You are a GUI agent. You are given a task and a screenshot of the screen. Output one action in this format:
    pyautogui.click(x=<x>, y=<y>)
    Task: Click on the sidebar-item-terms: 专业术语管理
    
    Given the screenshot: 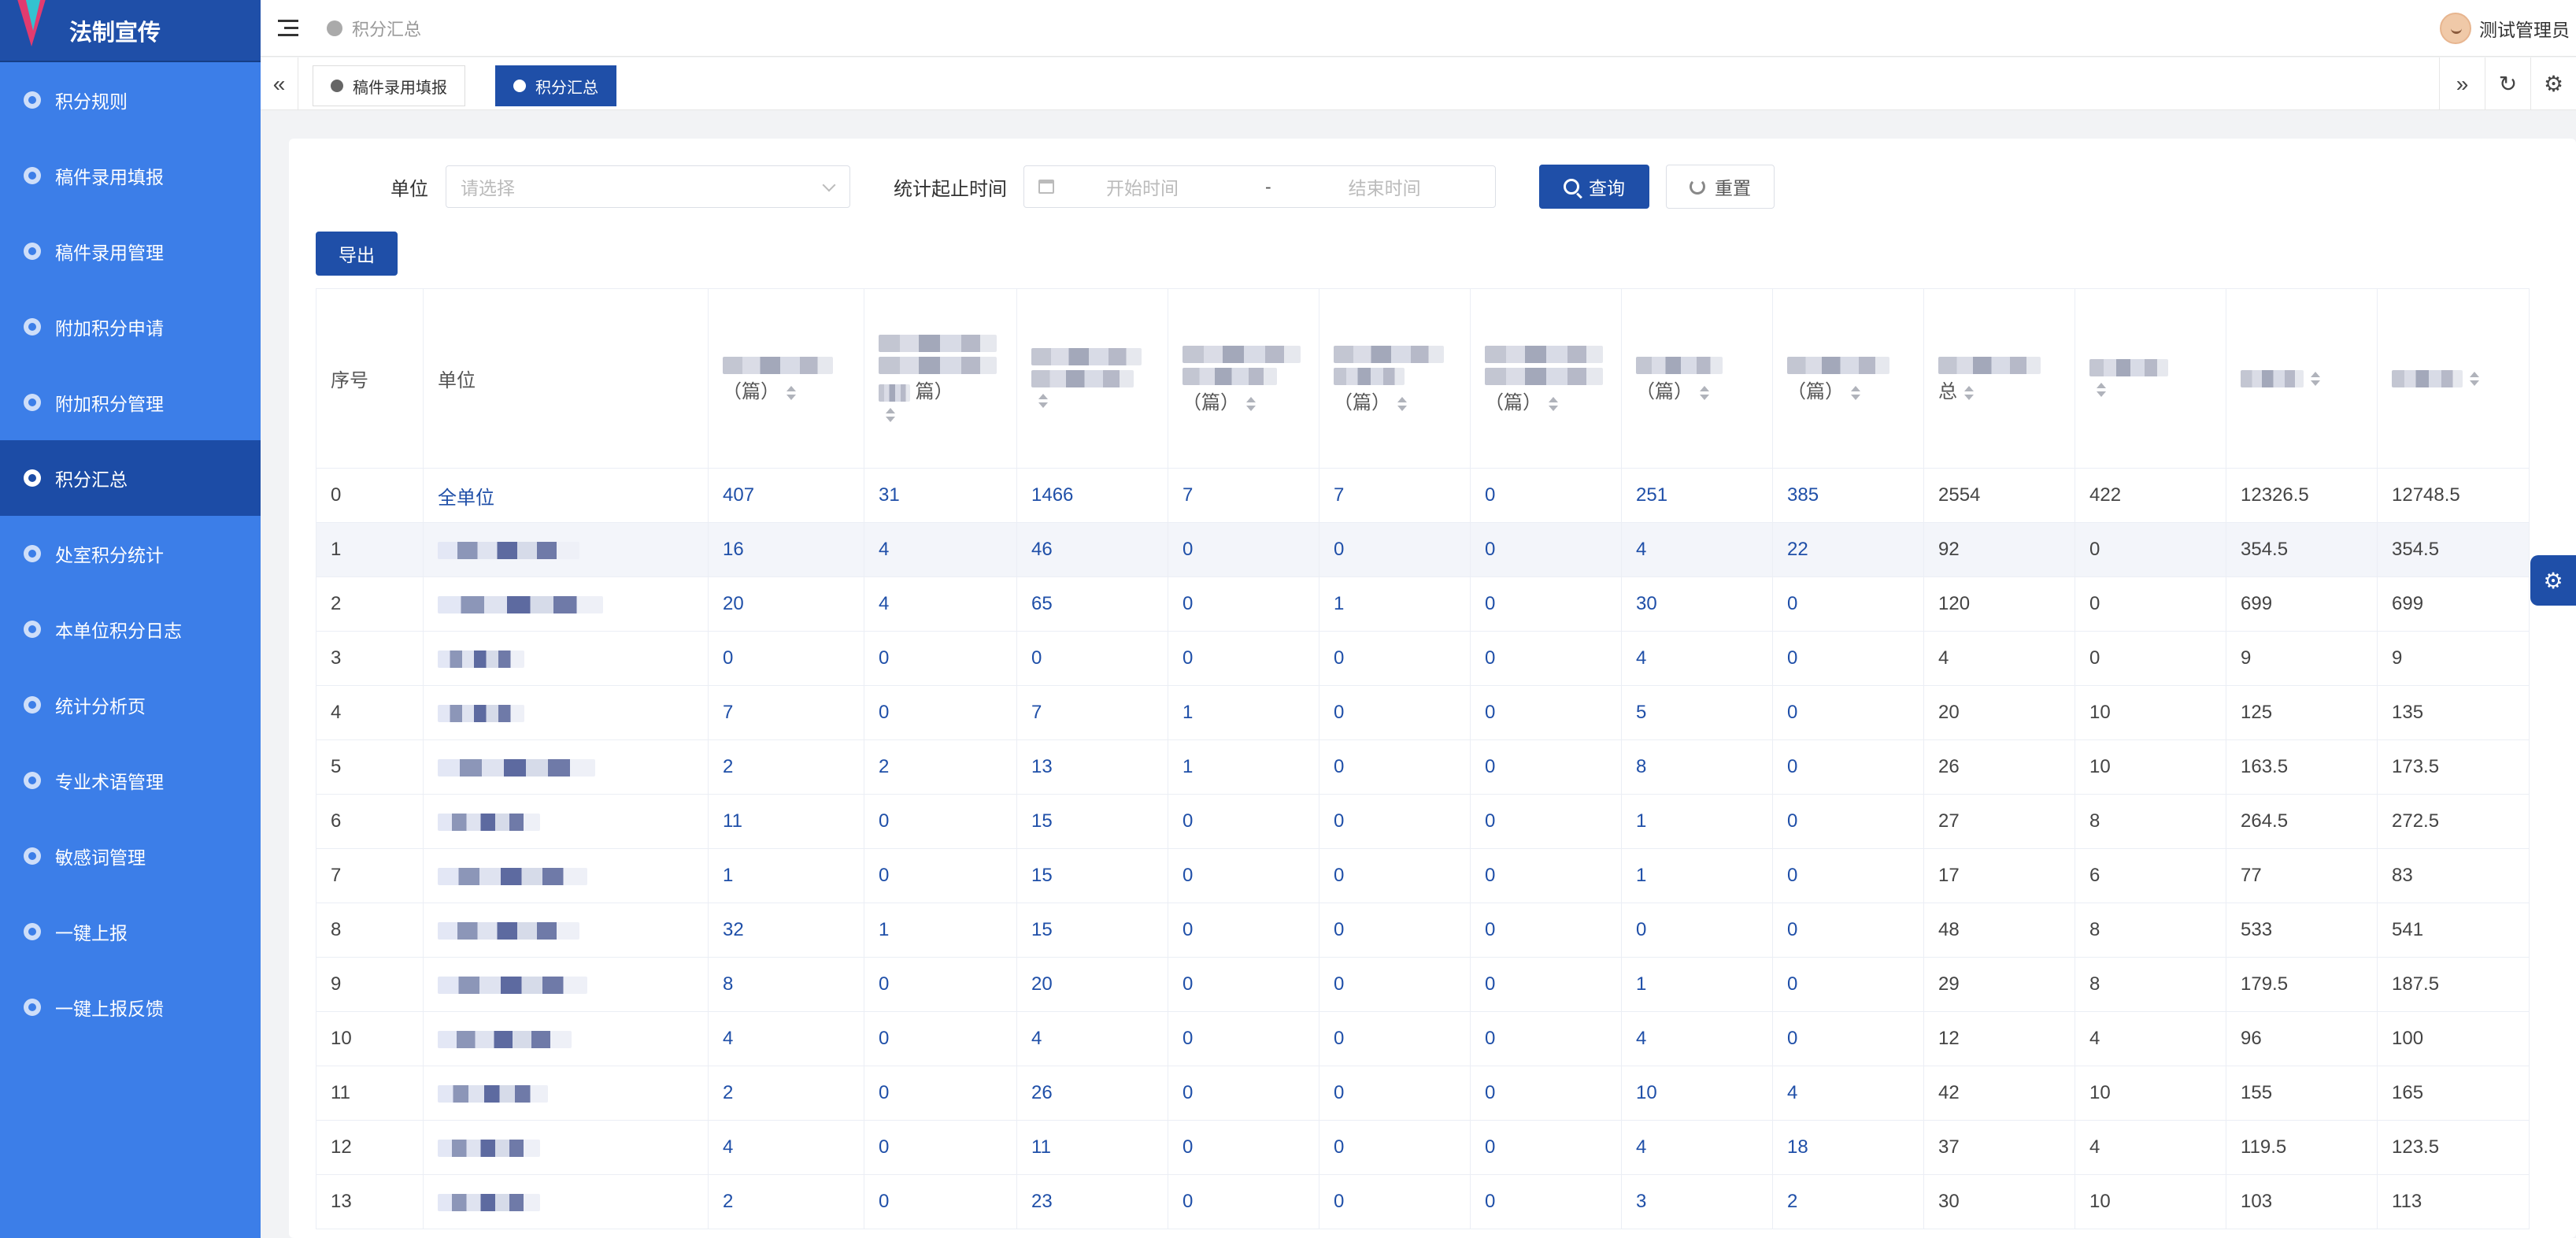 What is the action you would take?
    pyautogui.click(x=130, y=780)
    